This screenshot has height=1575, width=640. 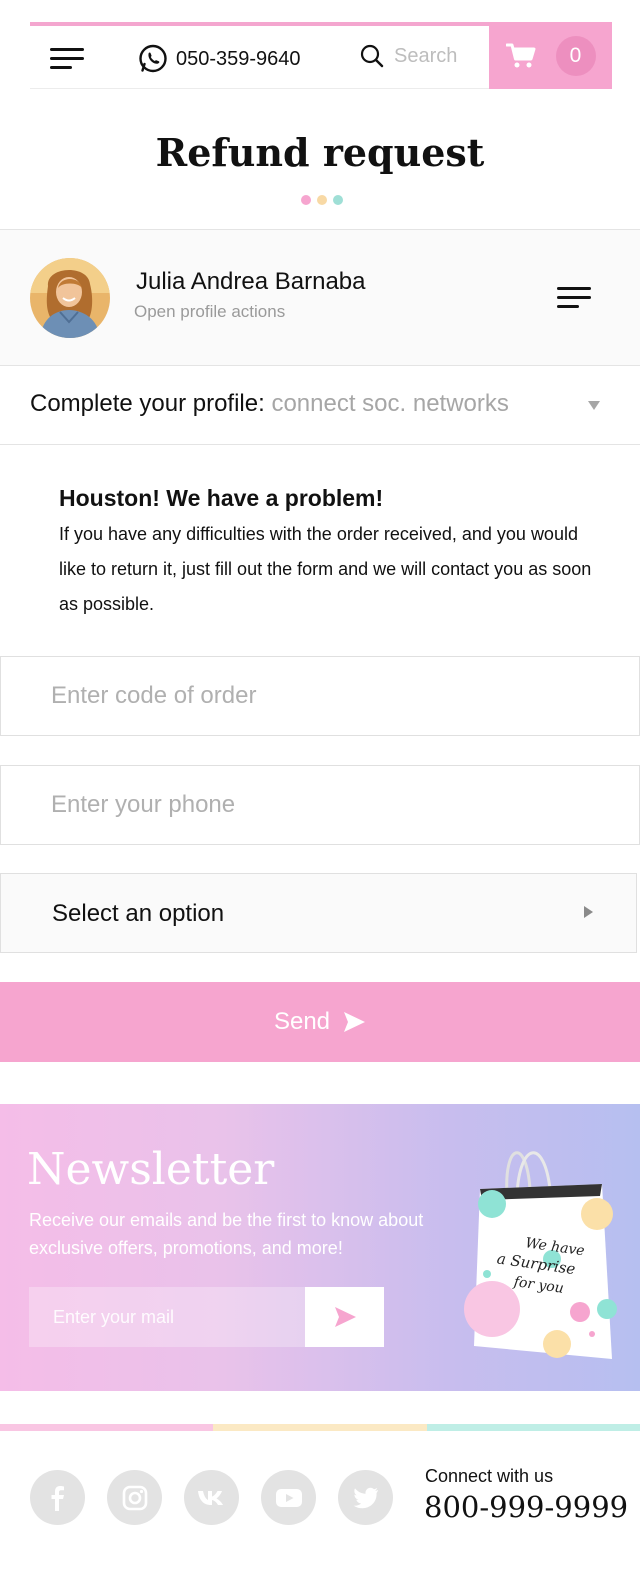 I want to click on option-select-label: Select an option, so click(x=138, y=913).